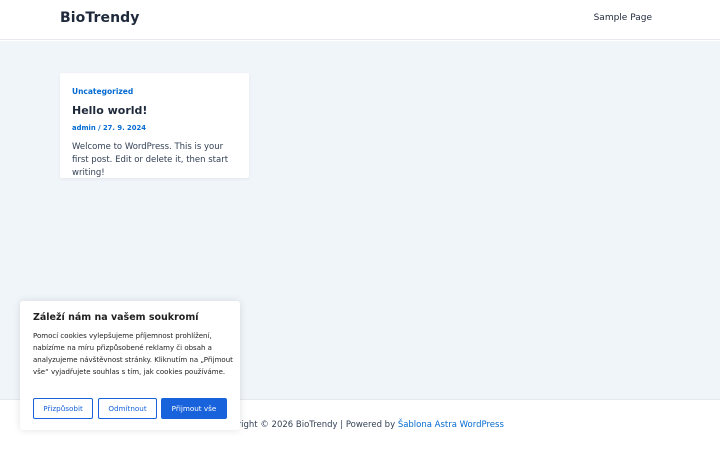 The height and width of the screenshot is (450, 720). I want to click on post-author-link: admin, so click(84, 128).